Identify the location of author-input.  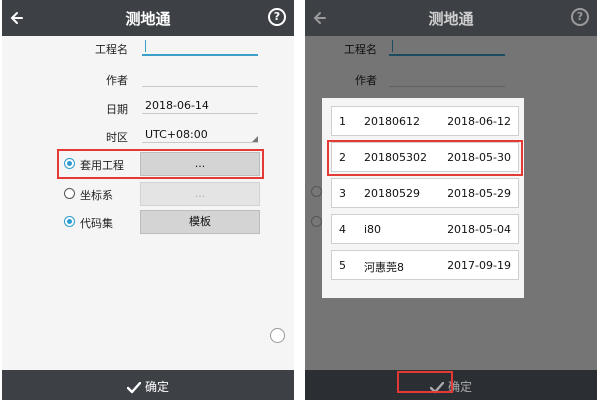
(200, 78).